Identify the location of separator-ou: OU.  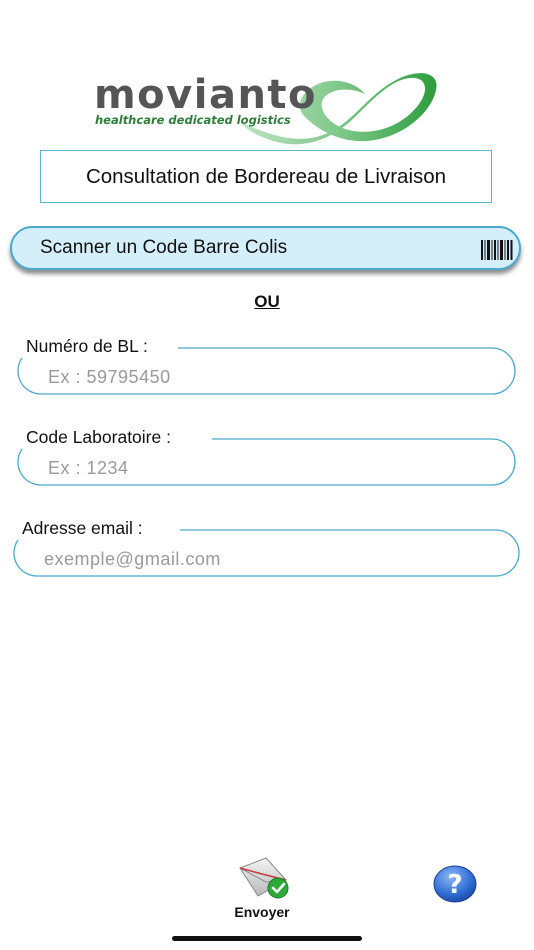
(267, 301).